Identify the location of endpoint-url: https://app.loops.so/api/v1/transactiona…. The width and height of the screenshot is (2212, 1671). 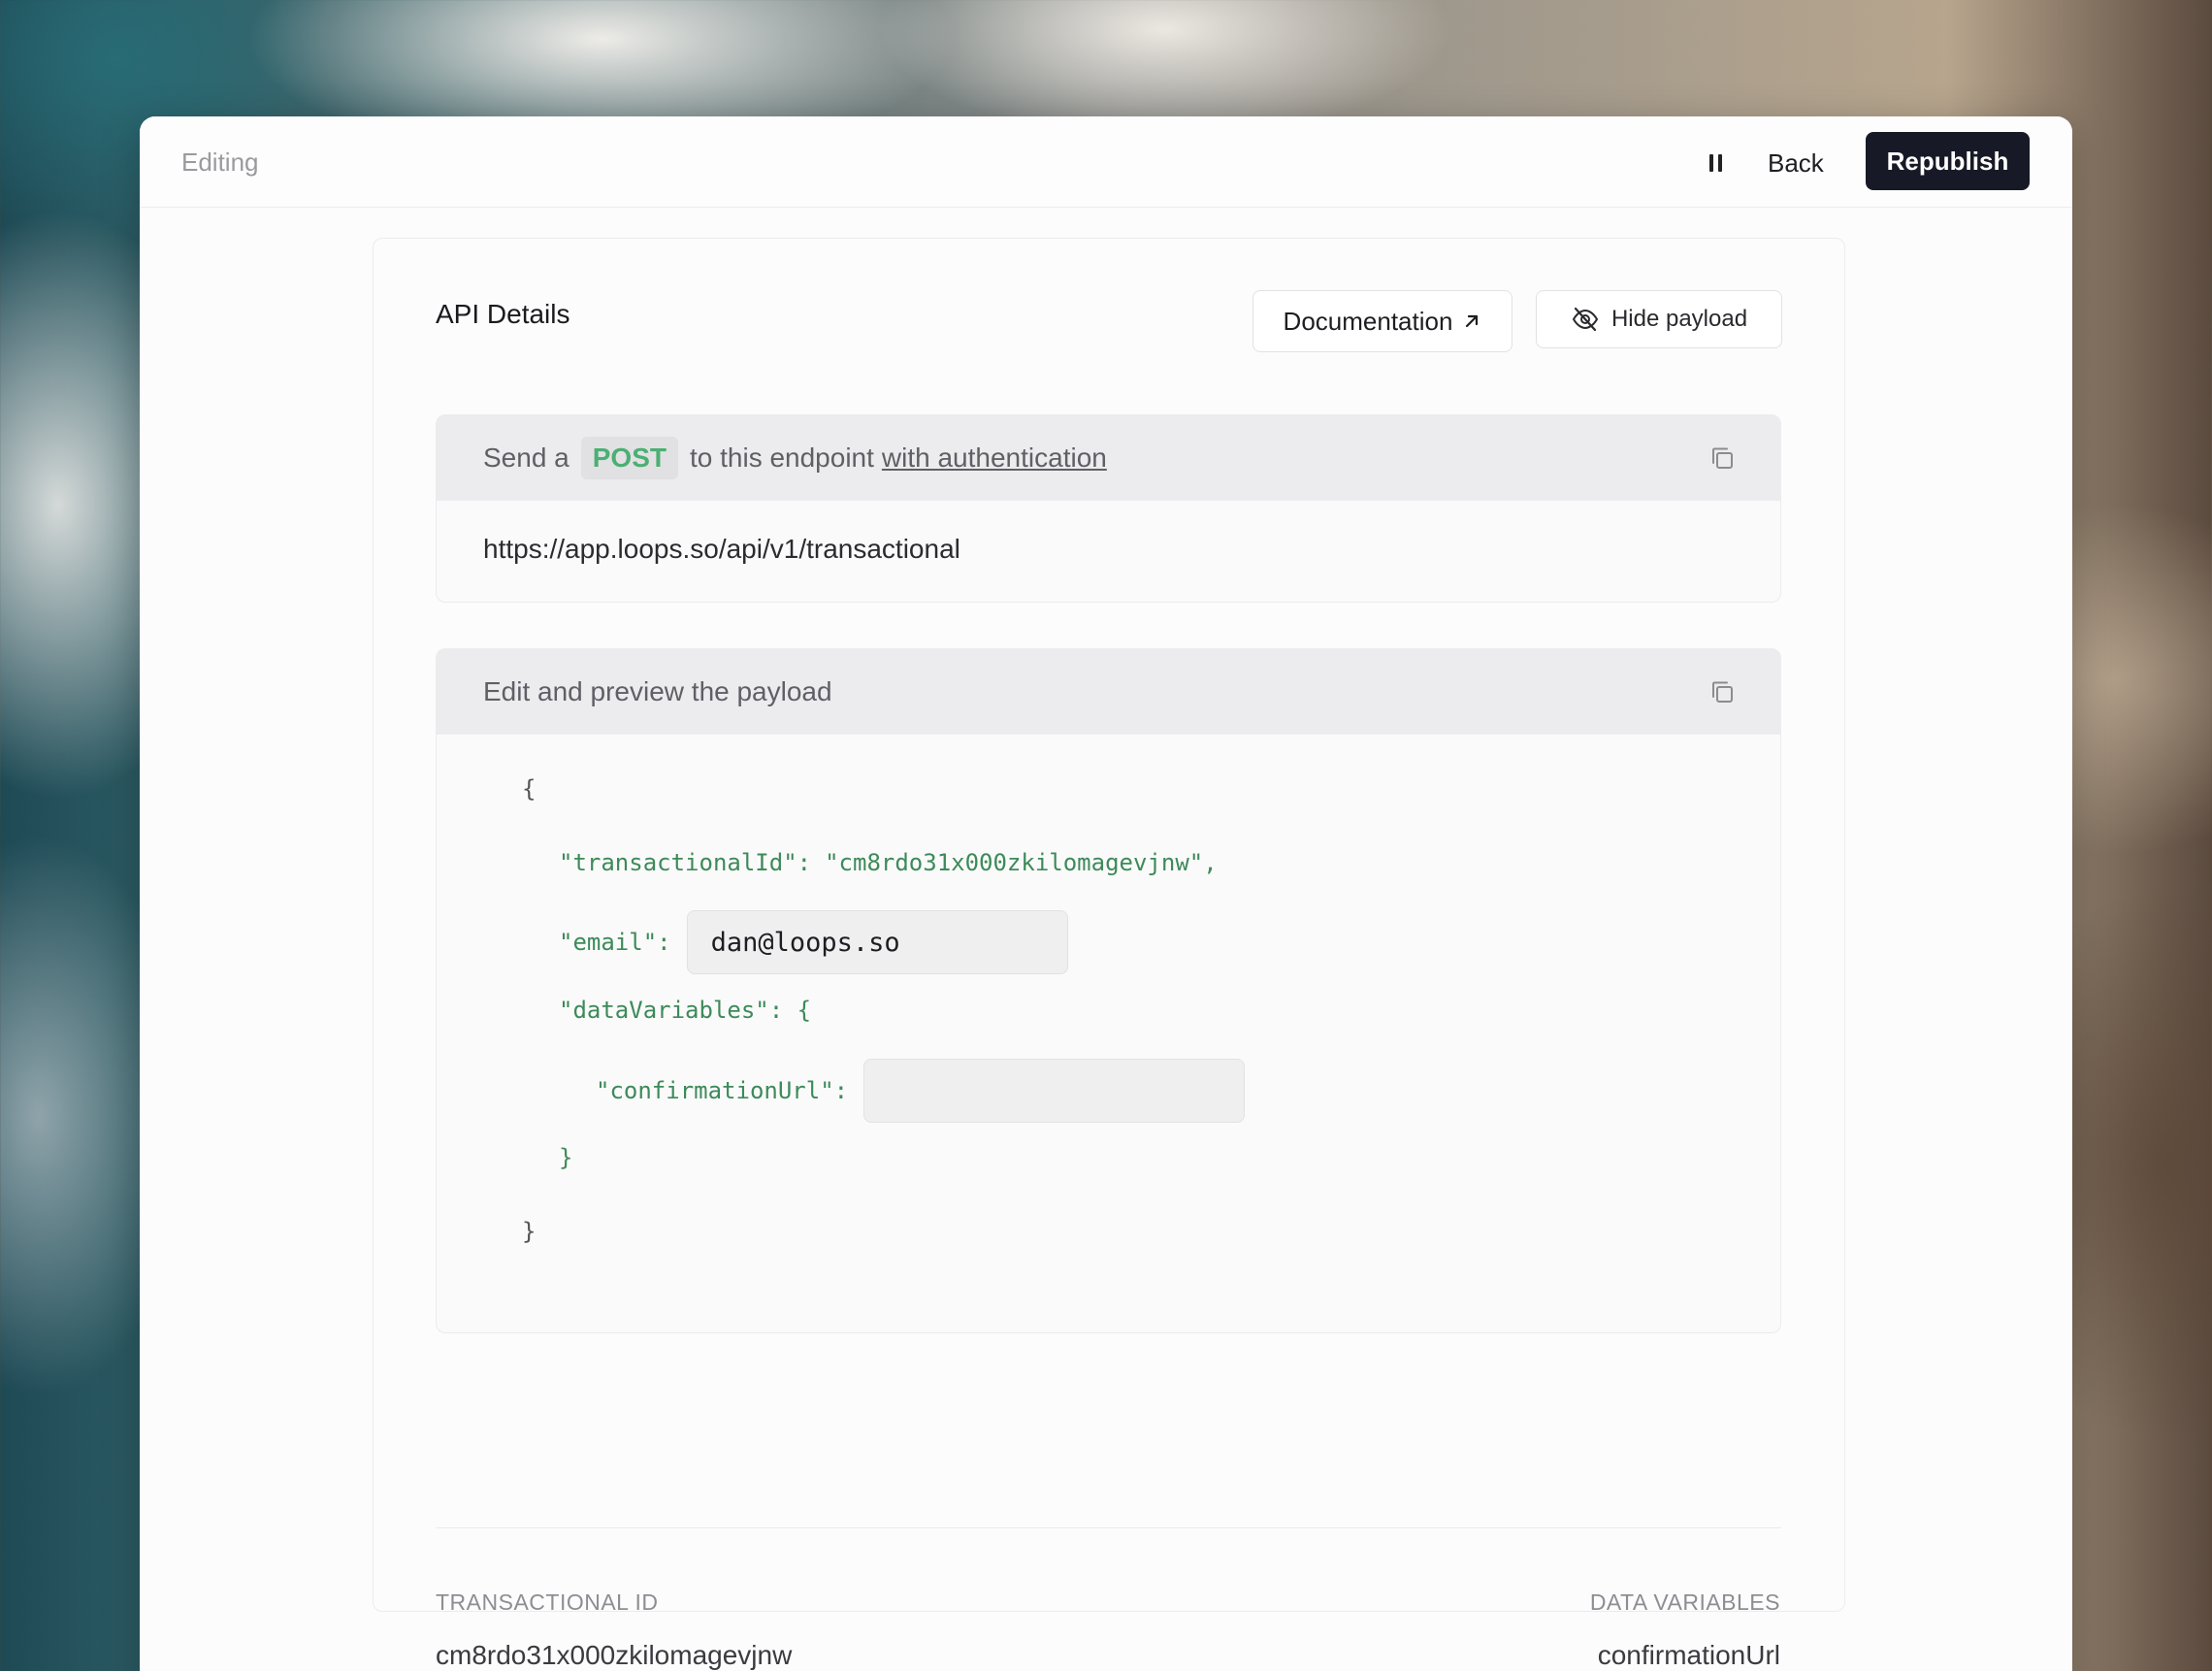
(721, 549).